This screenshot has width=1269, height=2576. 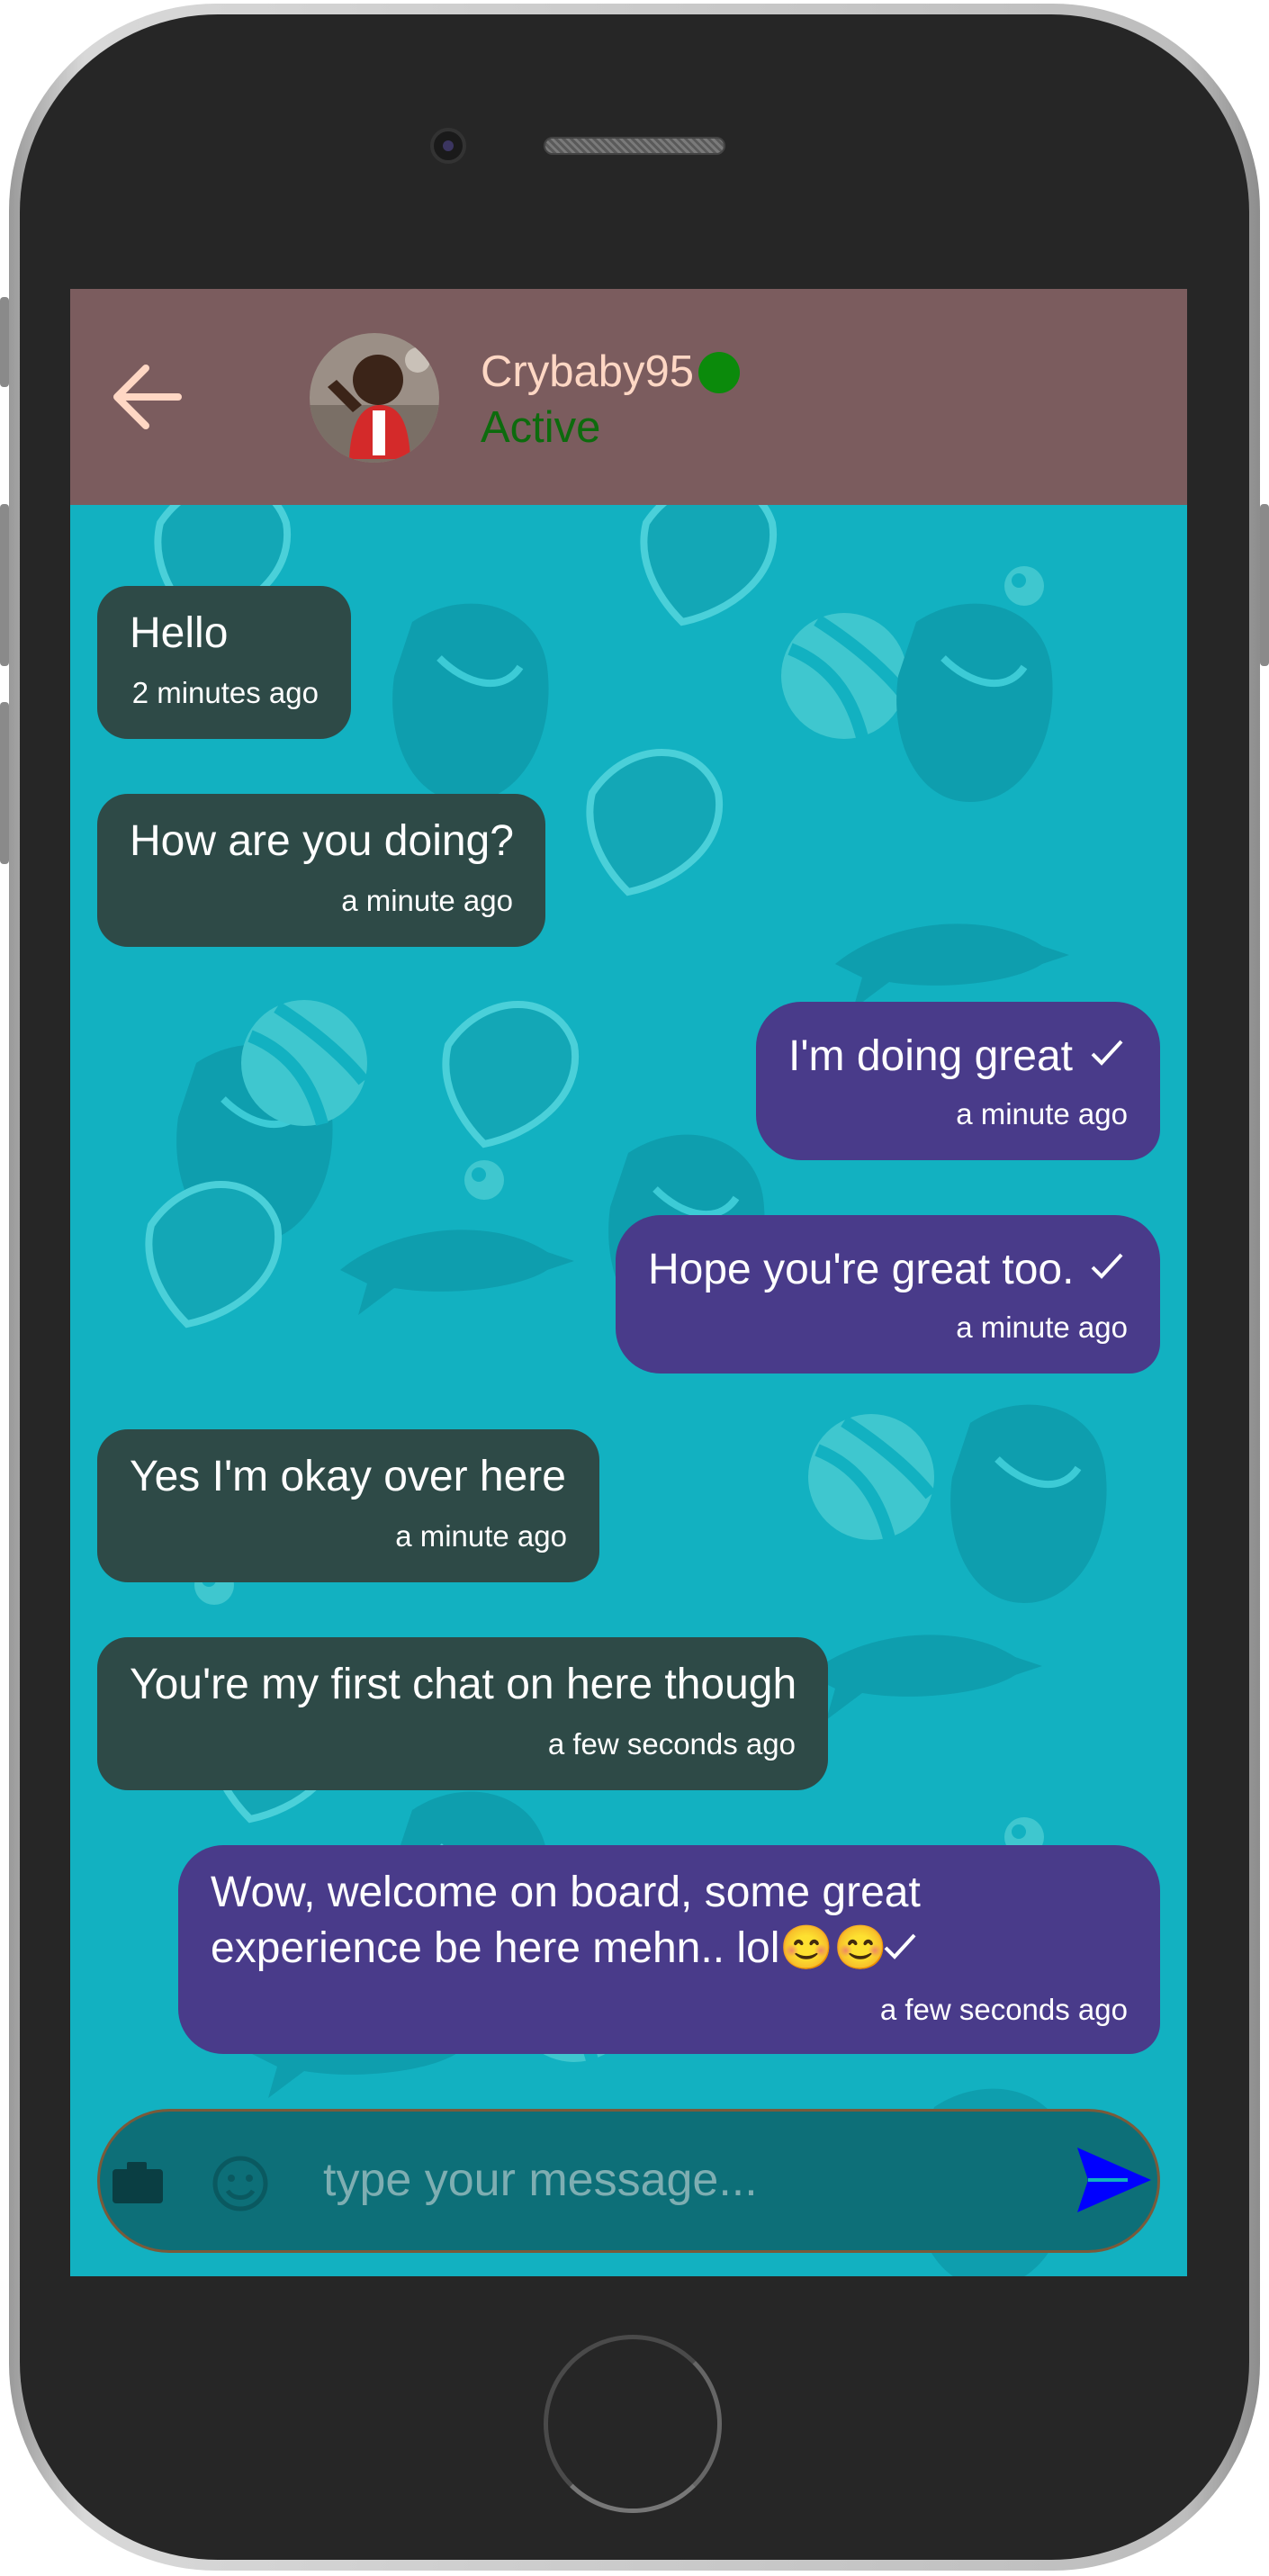 I want to click on send-icon, so click(x=1114, y=2180).